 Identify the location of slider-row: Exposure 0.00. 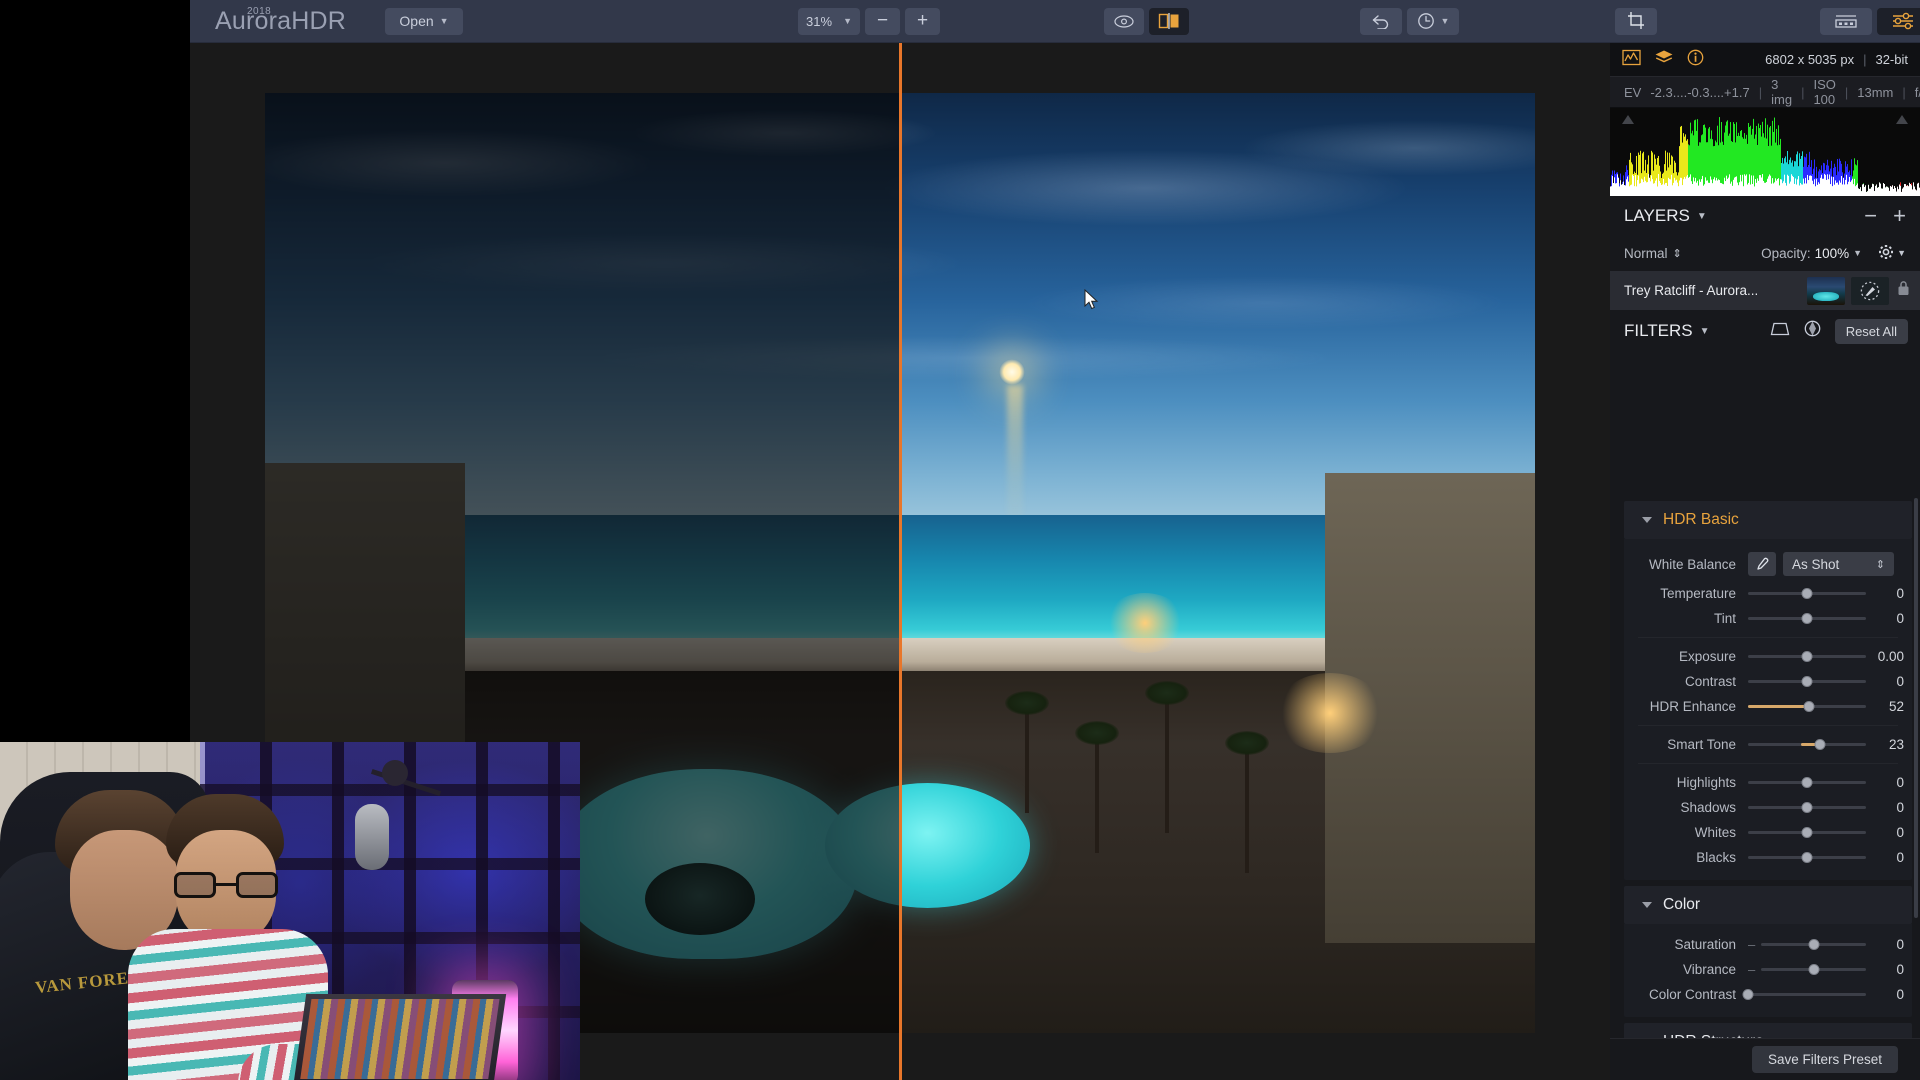
(1768, 656).